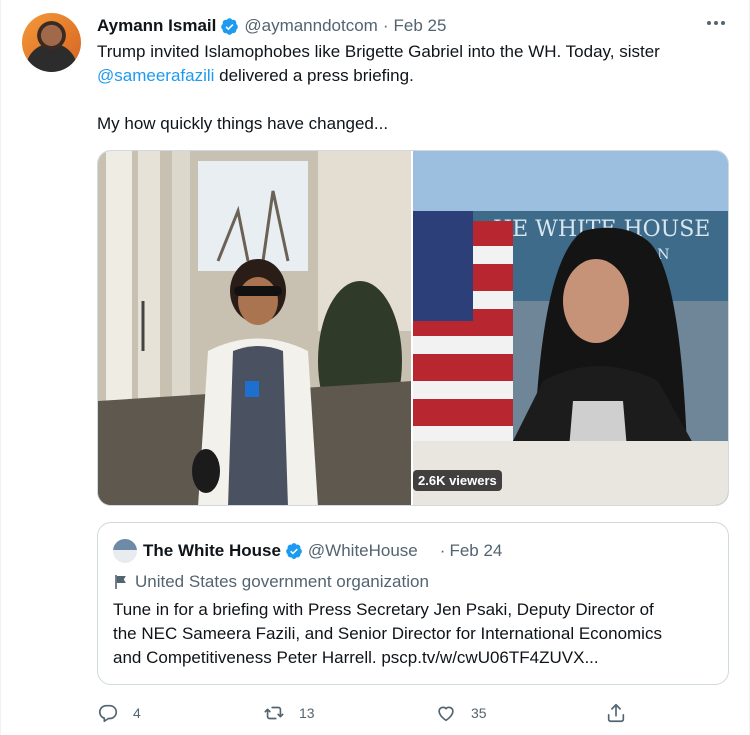 This screenshot has width=750, height=735. I want to click on viewers-badge: 2.6K viewers, so click(457, 480).